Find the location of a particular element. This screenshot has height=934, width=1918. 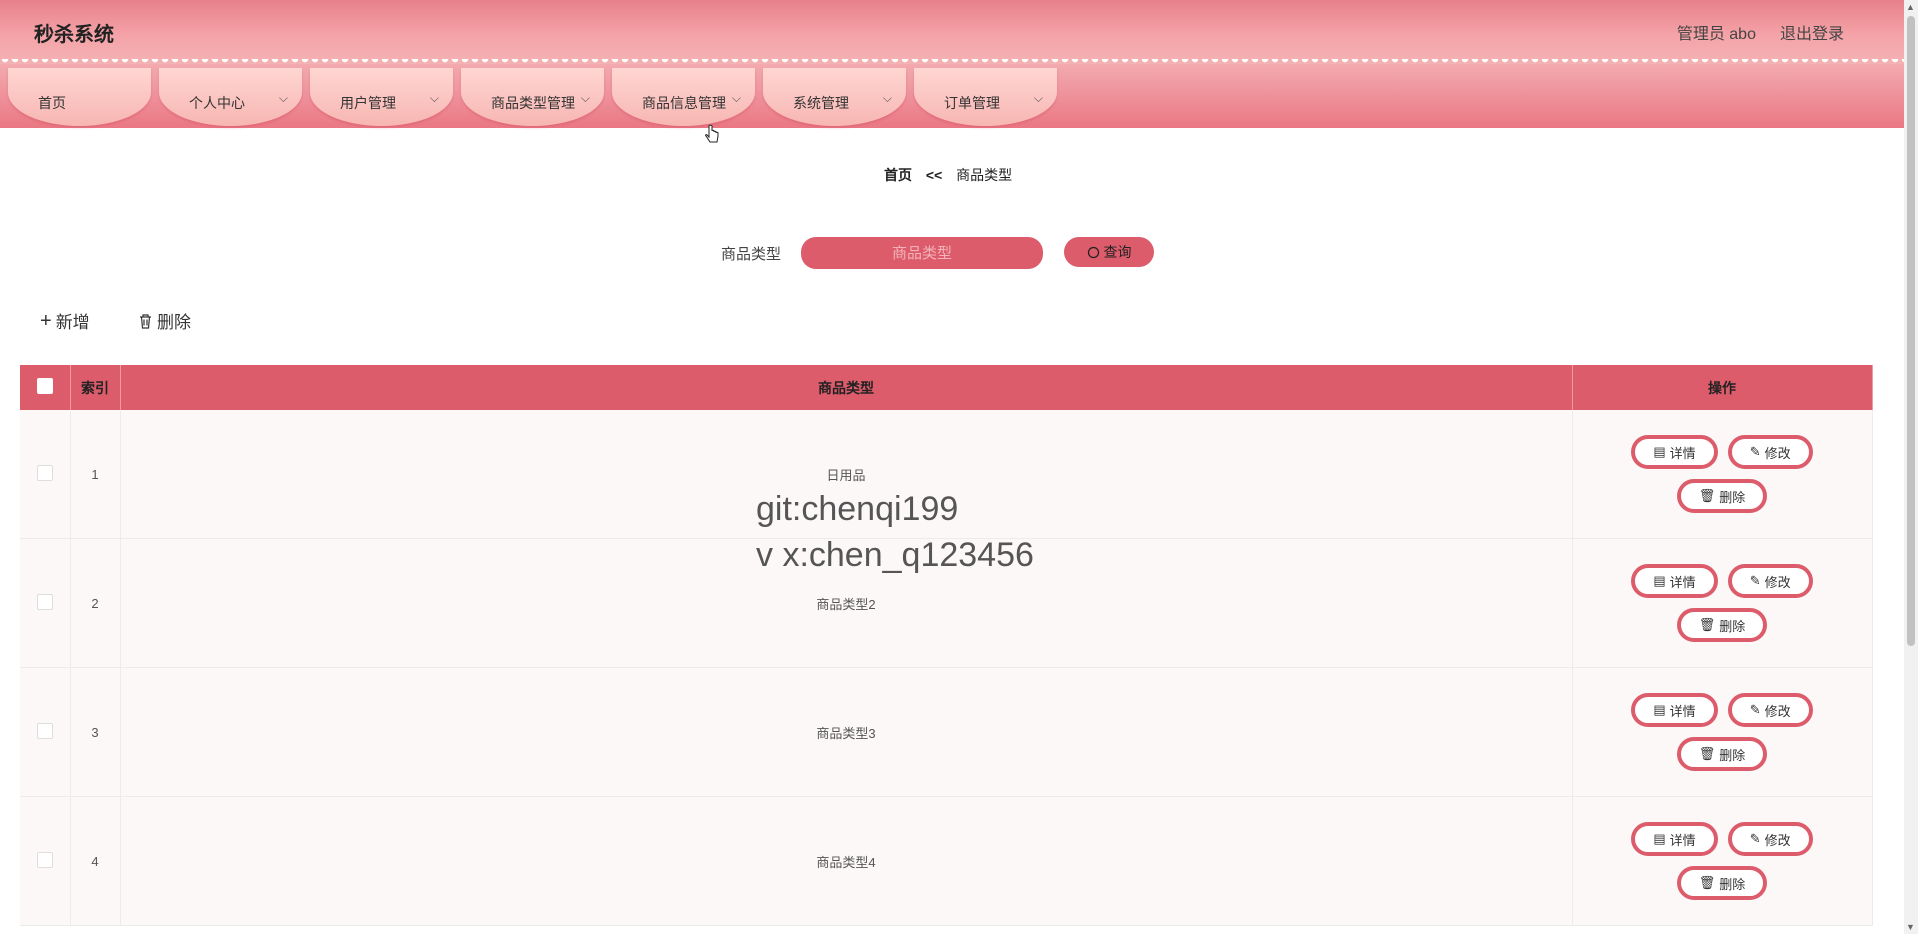

search-button: 查询 is located at coordinates (1109, 252).